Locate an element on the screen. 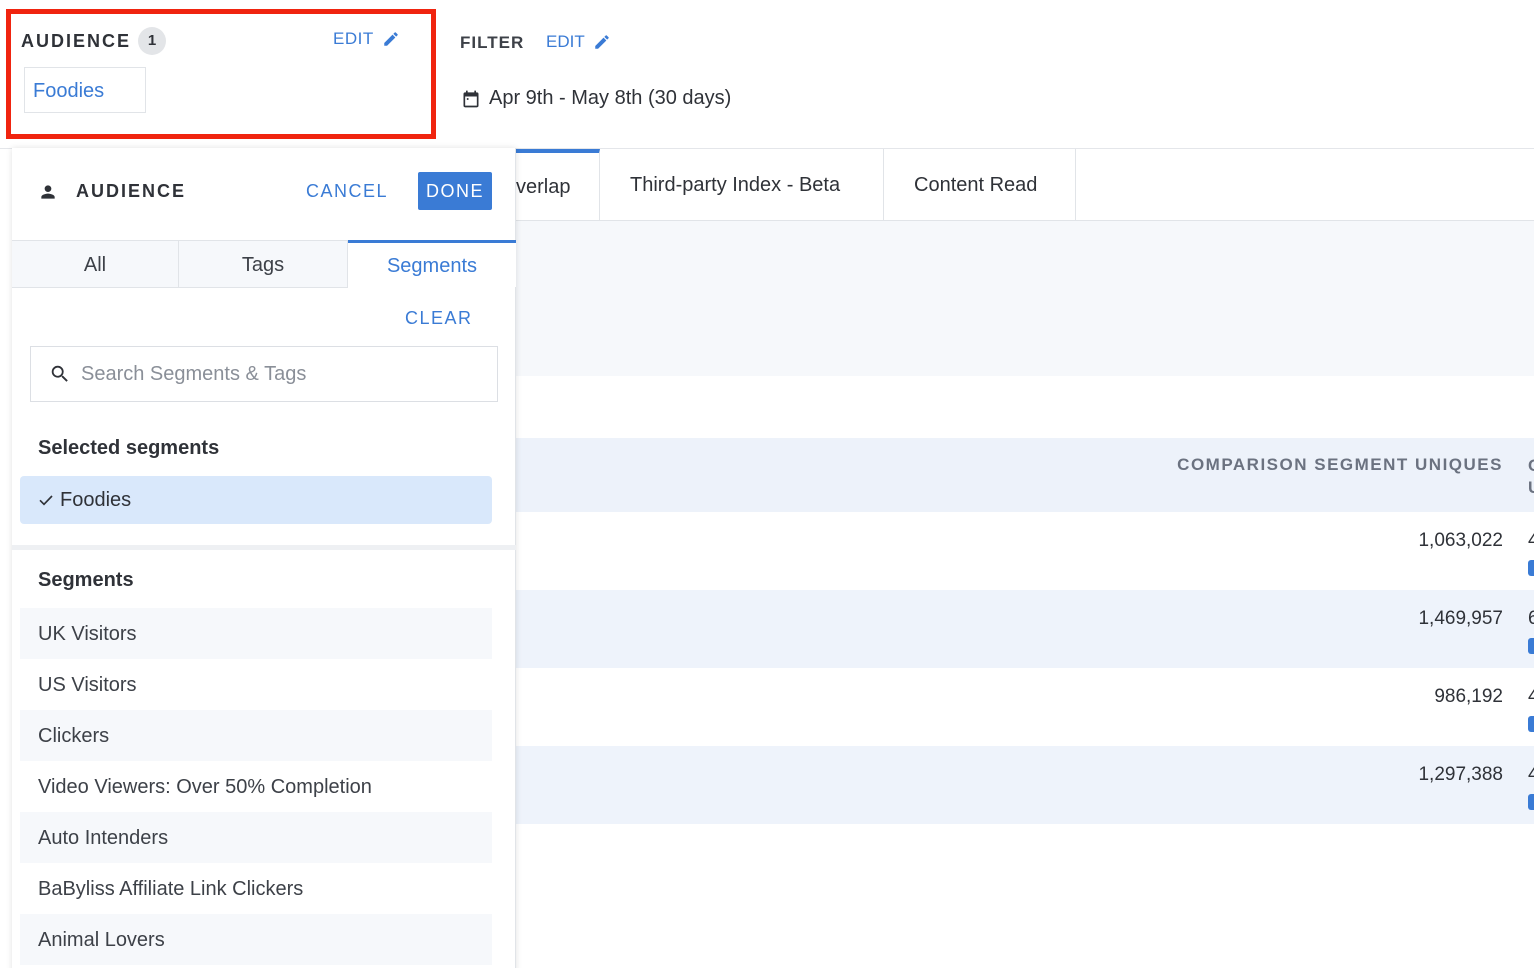 The height and width of the screenshot is (968, 1534). search-input is located at coordinates (281, 374).